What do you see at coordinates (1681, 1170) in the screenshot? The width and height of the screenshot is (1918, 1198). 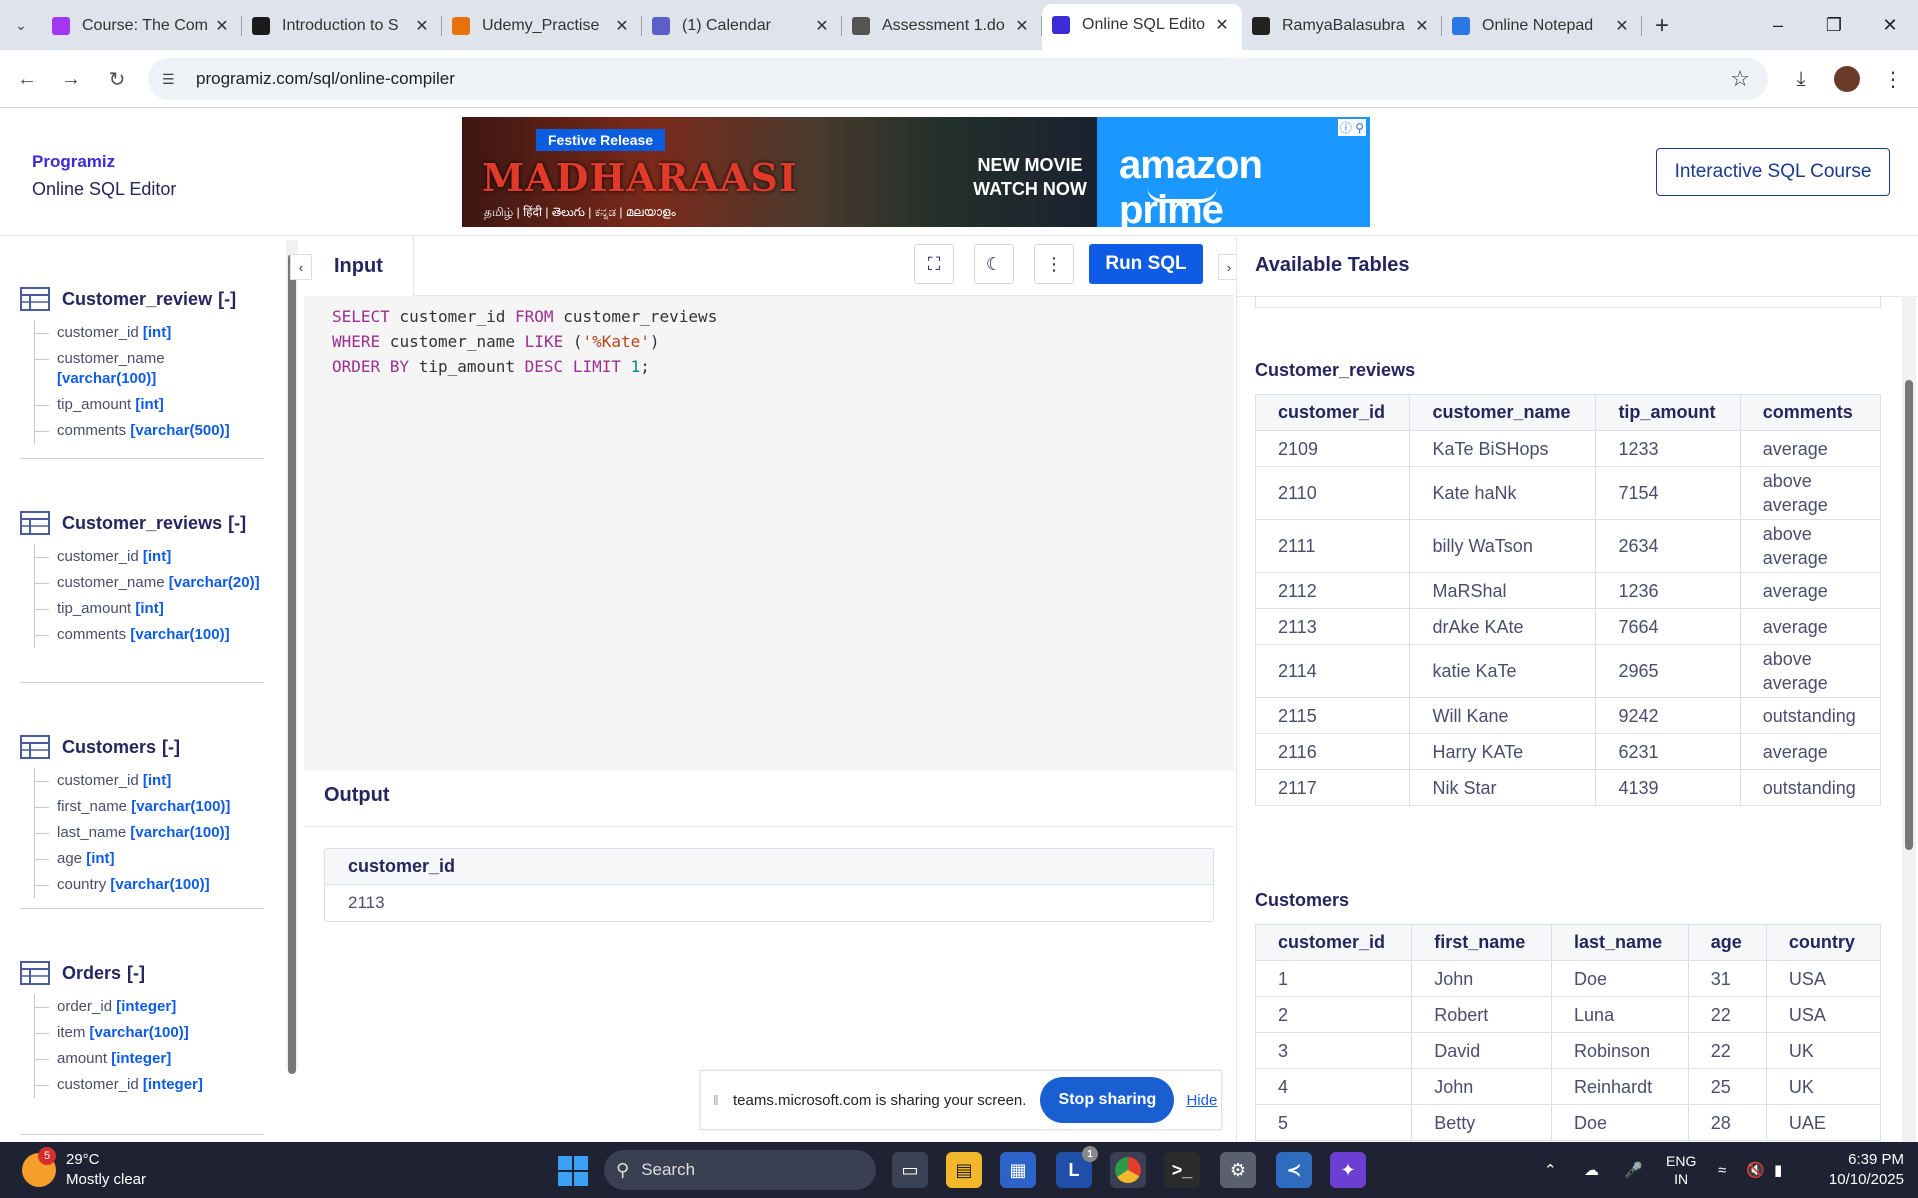 I see `language-indicator: ENG IN` at bounding box center [1681, 1170].